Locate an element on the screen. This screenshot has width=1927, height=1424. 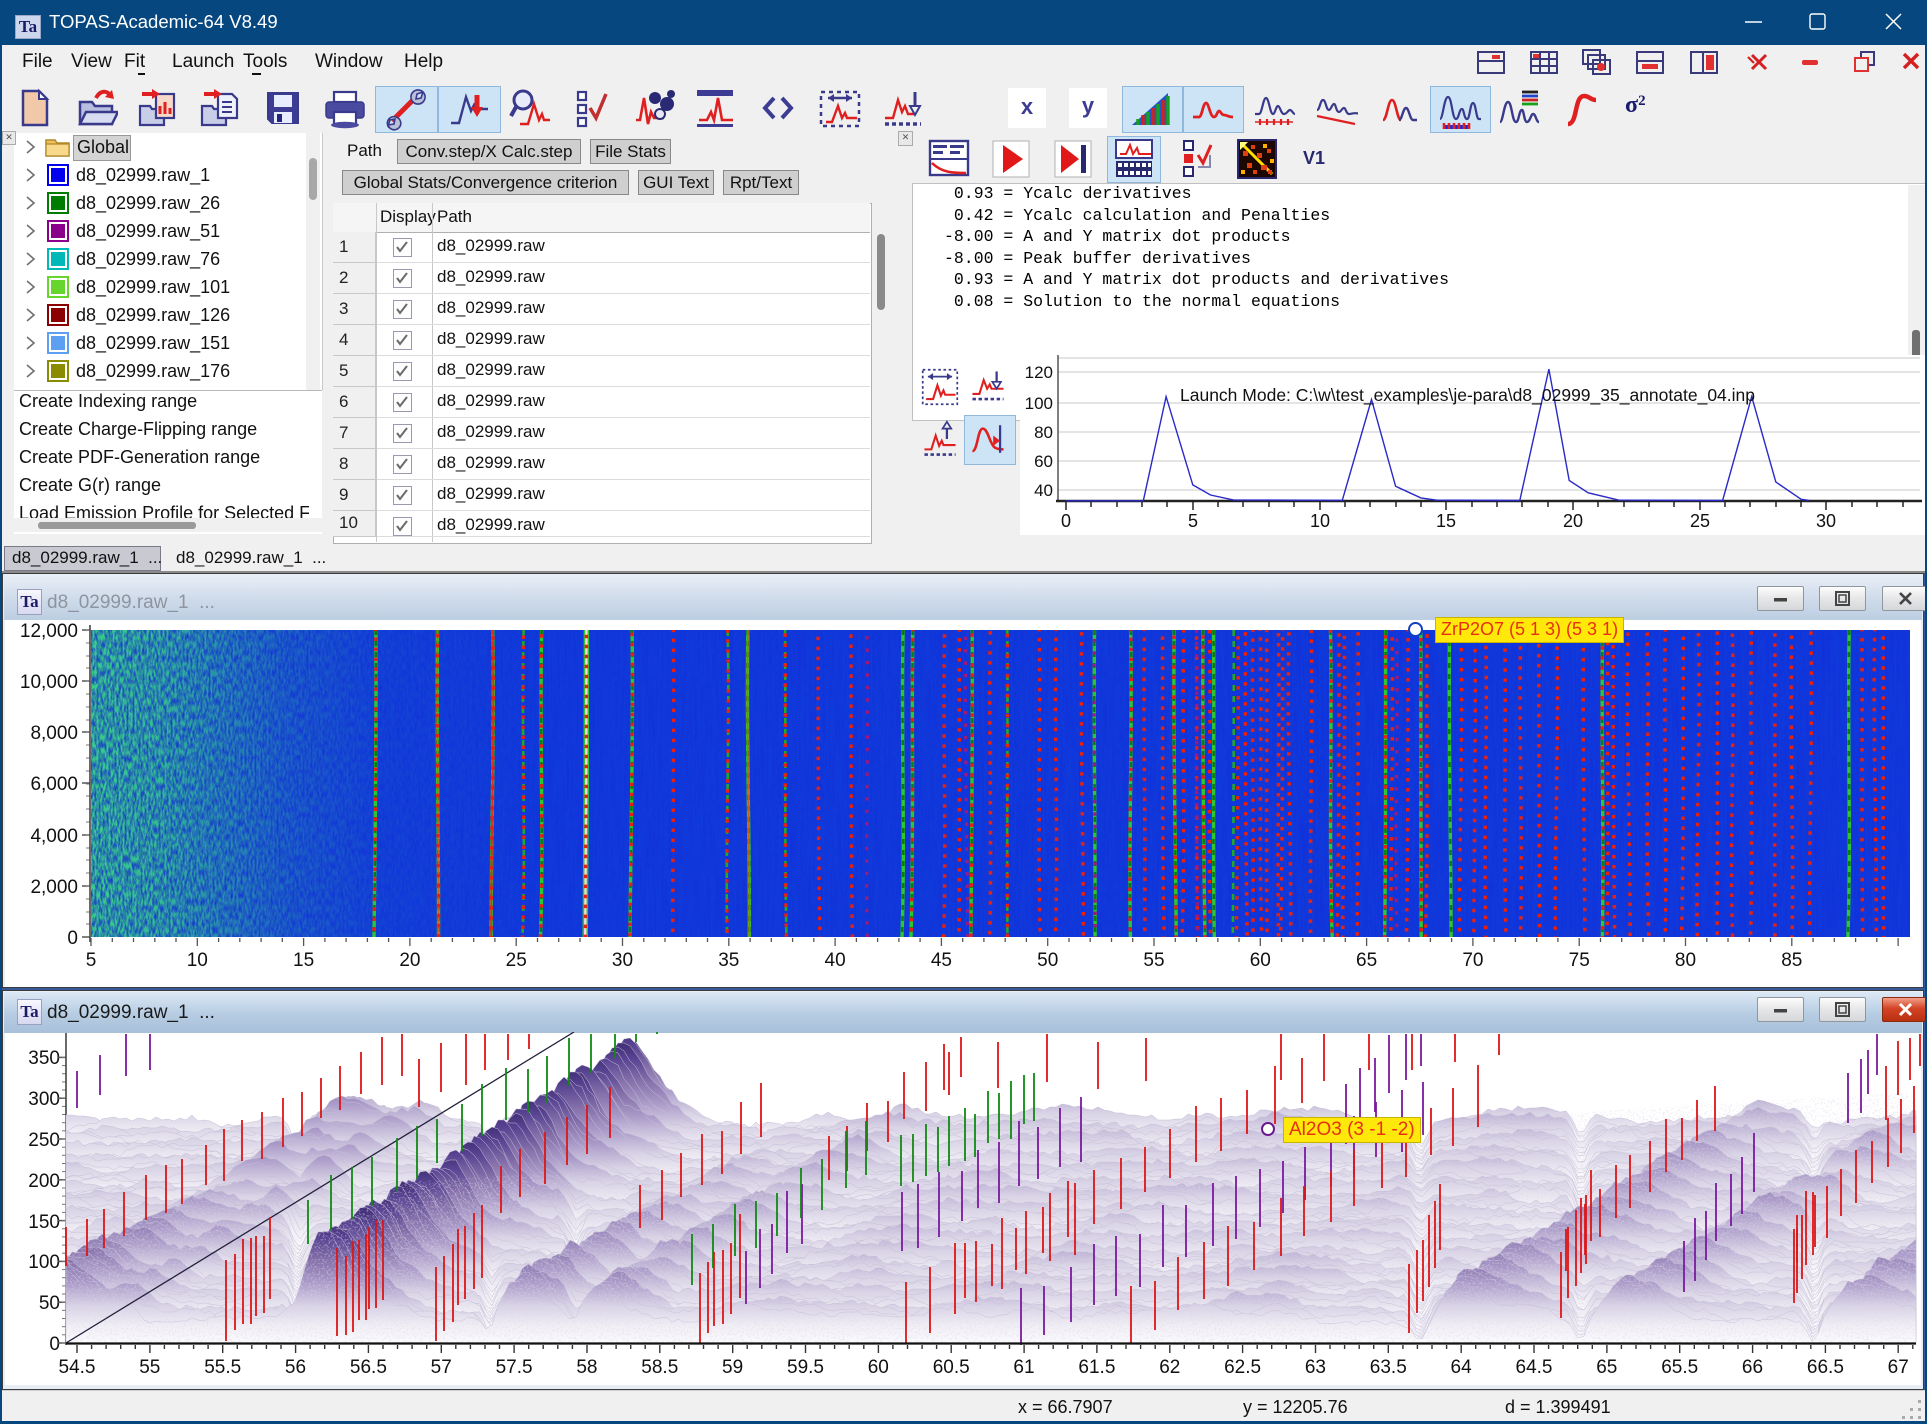
svg-text: 10,000 is located at coordinates (49, 682).